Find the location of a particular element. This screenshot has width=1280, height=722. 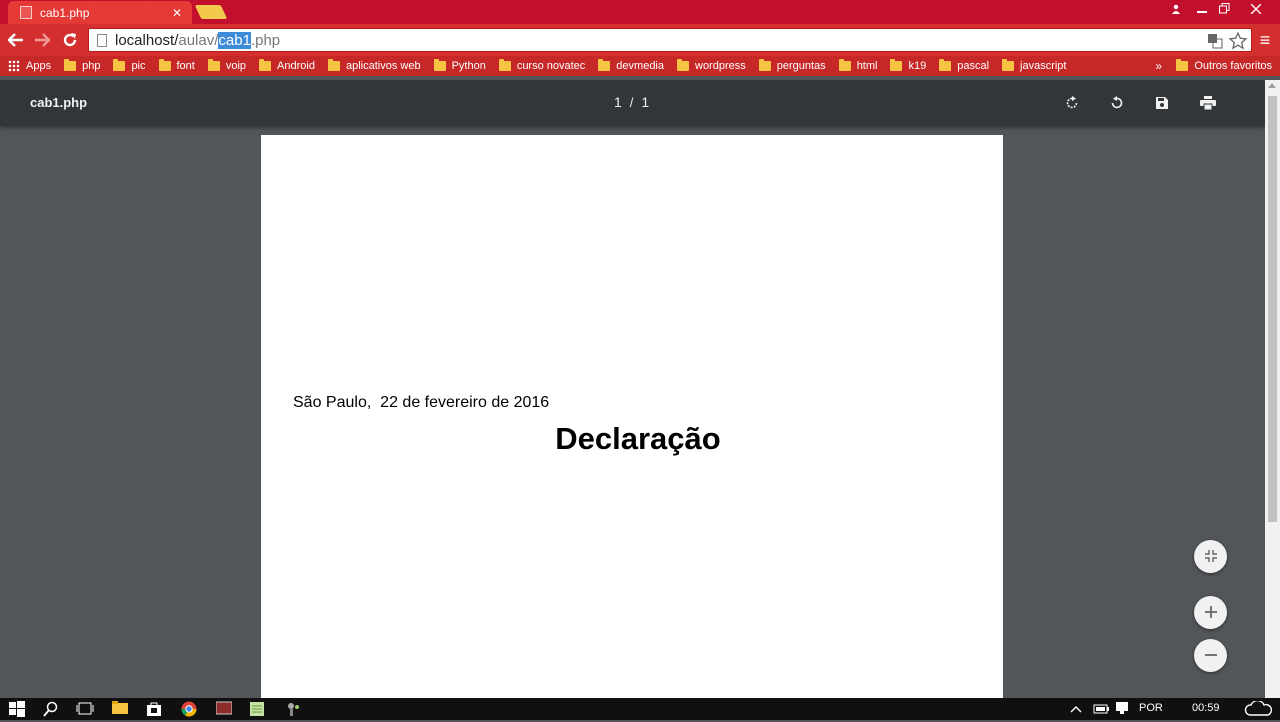

save-icon is located at coordinates (1162, 103).